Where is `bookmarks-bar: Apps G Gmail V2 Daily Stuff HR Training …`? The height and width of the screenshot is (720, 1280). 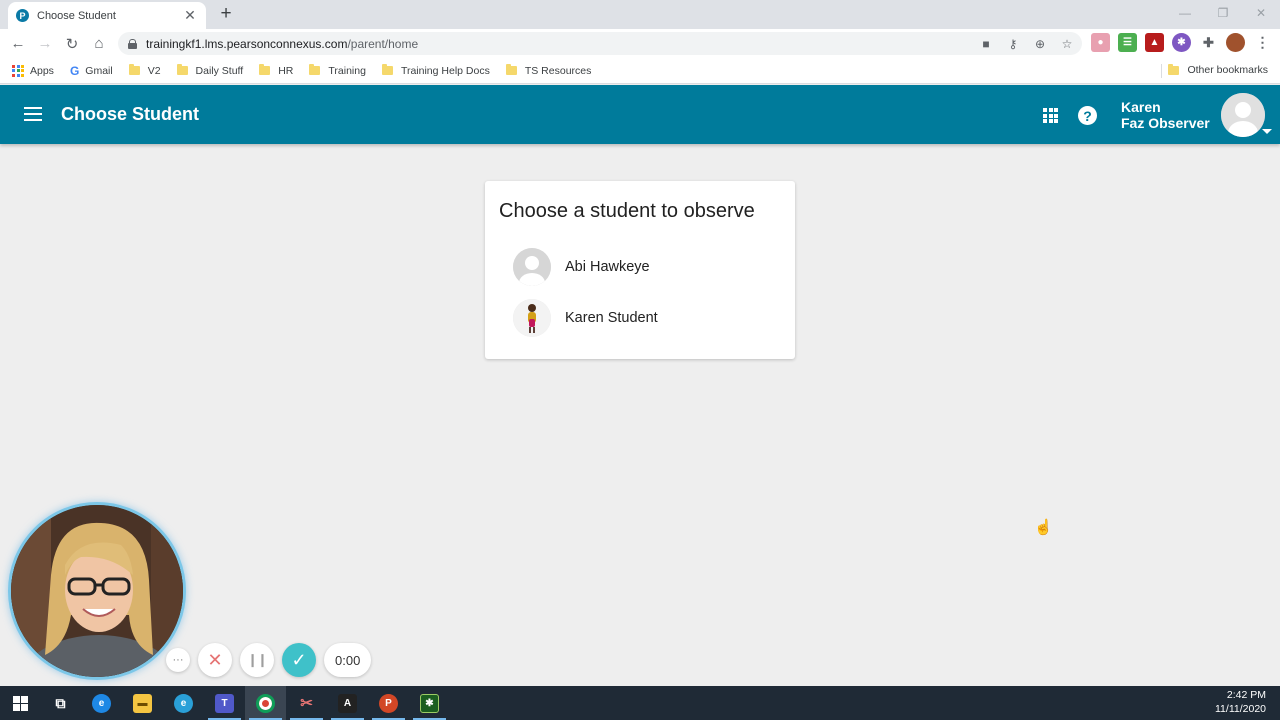
bookmarks-bar: Apps G Gmail V2 Daily Stuff HR Training … is located at coordinates (640, 71).